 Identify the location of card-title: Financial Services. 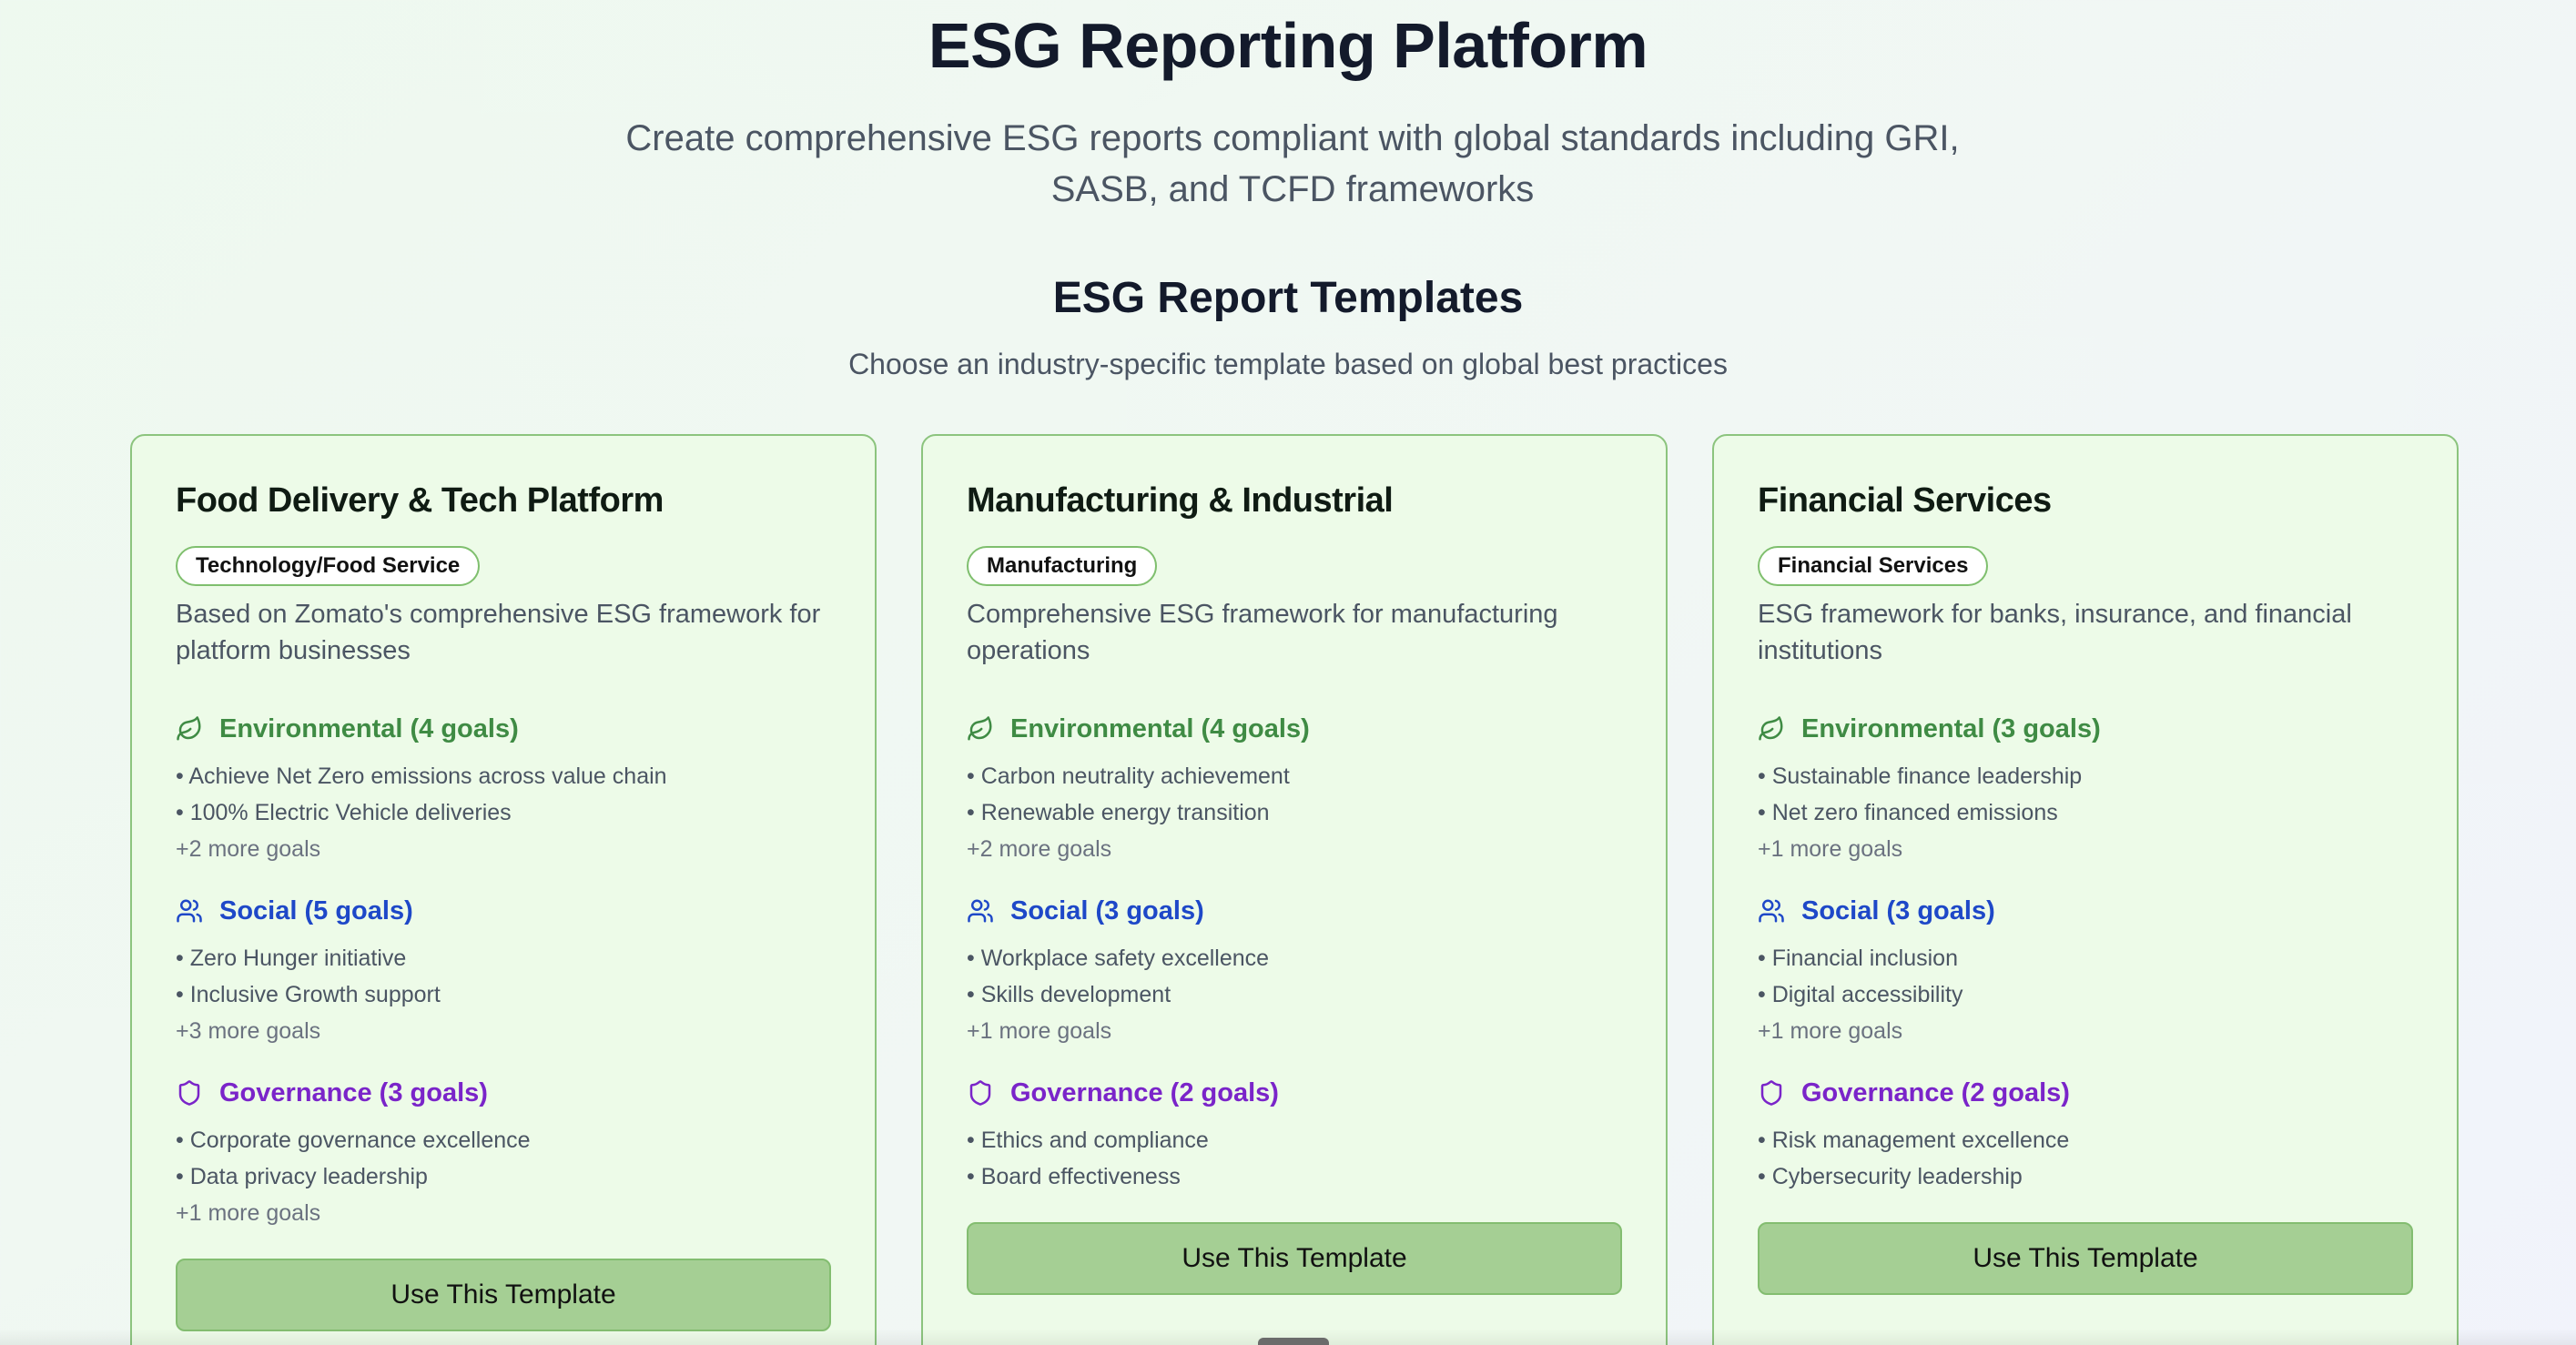
(1905, 500).